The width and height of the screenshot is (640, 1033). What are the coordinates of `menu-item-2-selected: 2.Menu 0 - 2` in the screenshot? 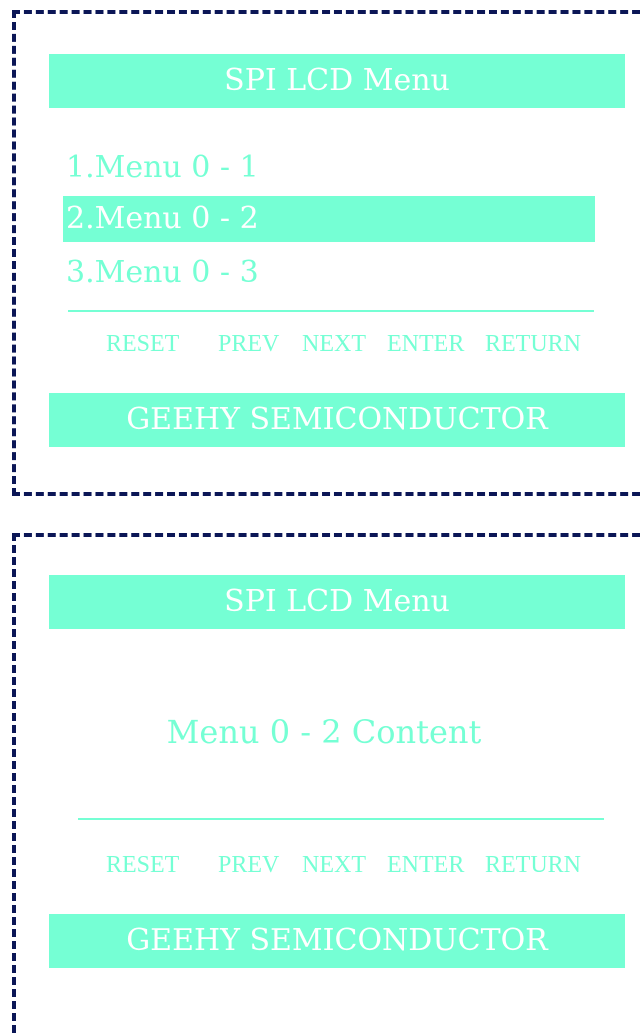 It's located at (329, 219).